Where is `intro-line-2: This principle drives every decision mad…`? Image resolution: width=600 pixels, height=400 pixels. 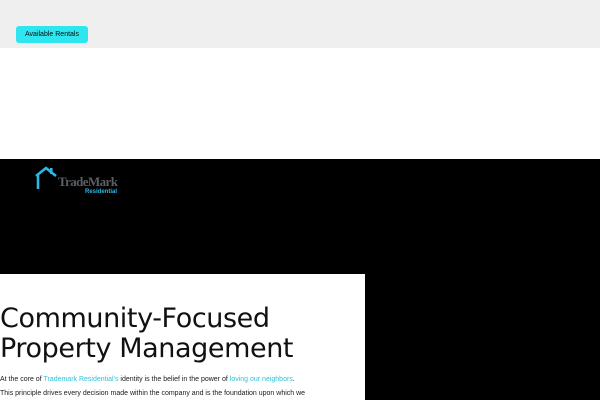 intro-line-2: This principle drives every decision mad… is located at coordinates (153, 393).